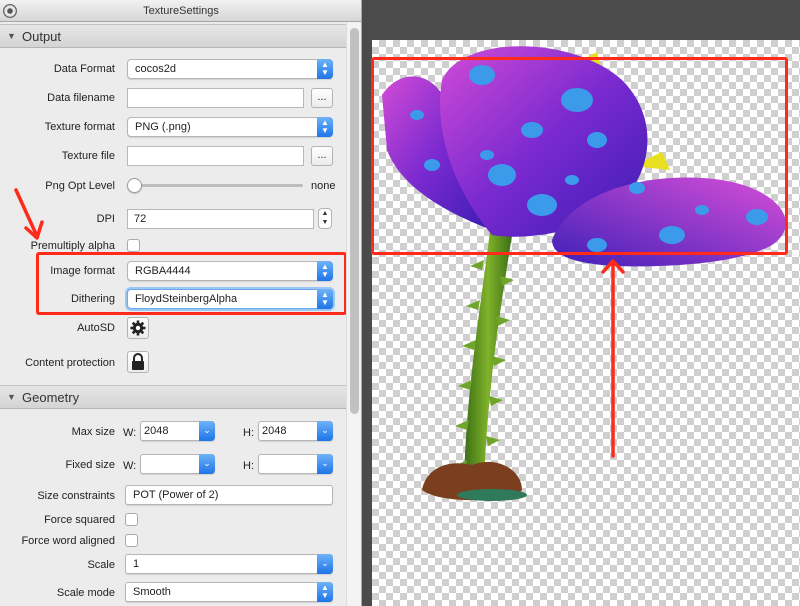  What do you see at coordinates (133, 245) in the screenshot?
I see `premultiply-alpha-checkbox` at bounding box center [133, 245].